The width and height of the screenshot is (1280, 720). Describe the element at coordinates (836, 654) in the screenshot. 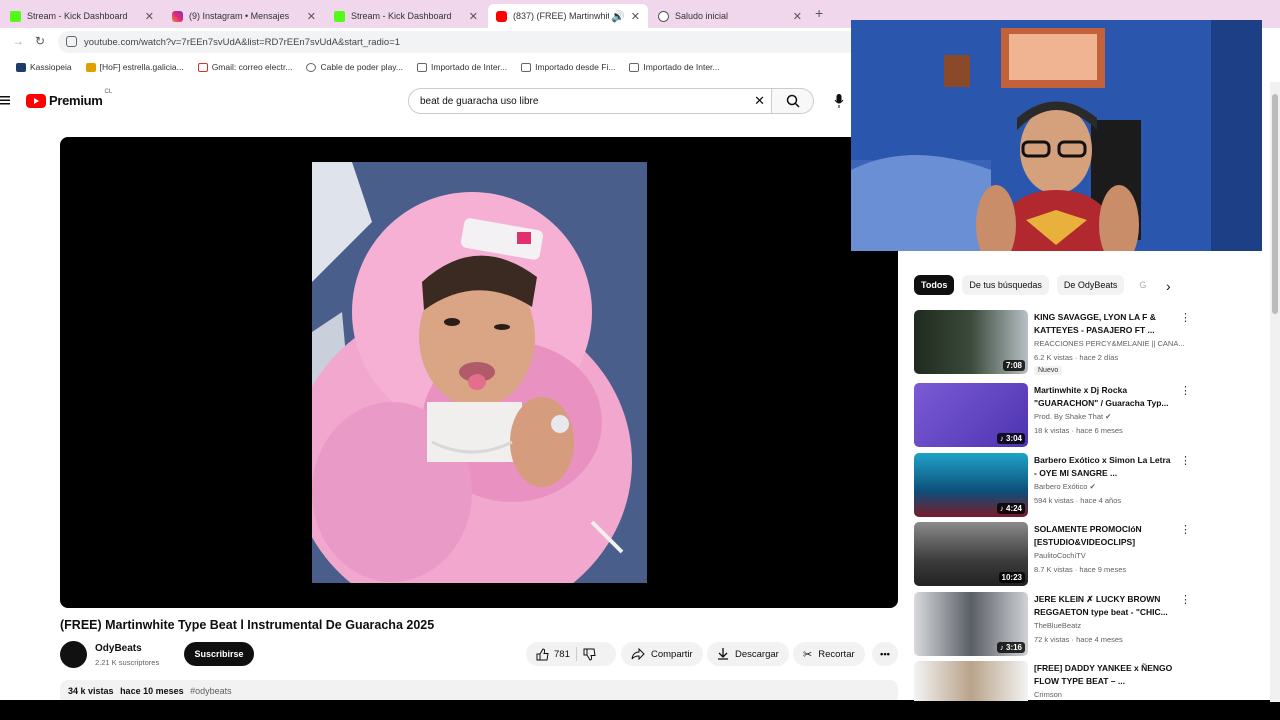

I see `clip-label: Recortar` at that location.